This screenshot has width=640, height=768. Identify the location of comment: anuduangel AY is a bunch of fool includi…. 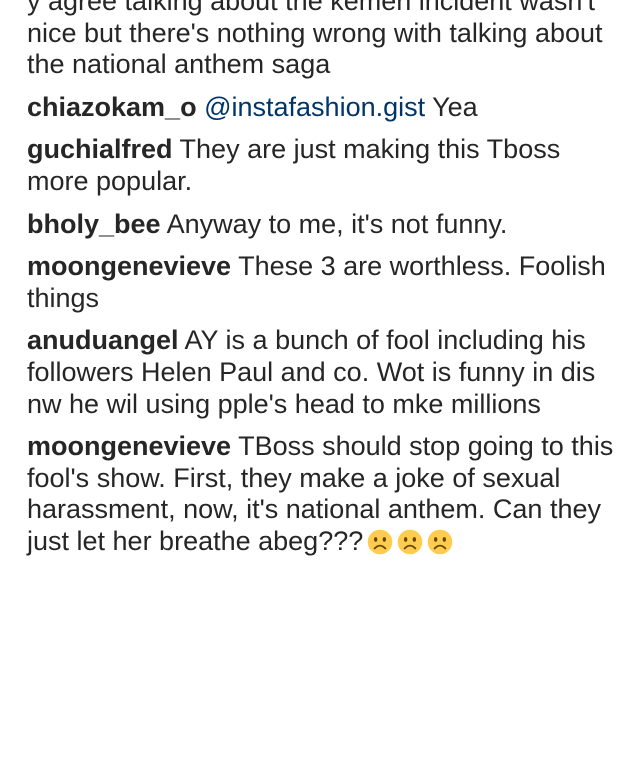
(327, 372).